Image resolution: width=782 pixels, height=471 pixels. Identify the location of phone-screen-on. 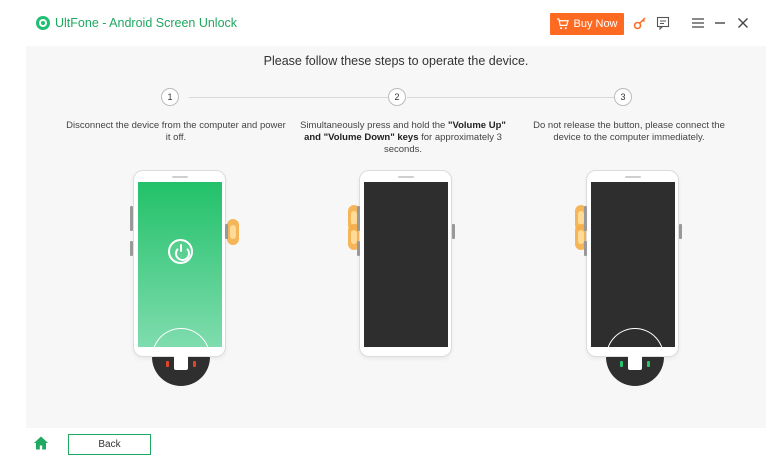
(180, 264).